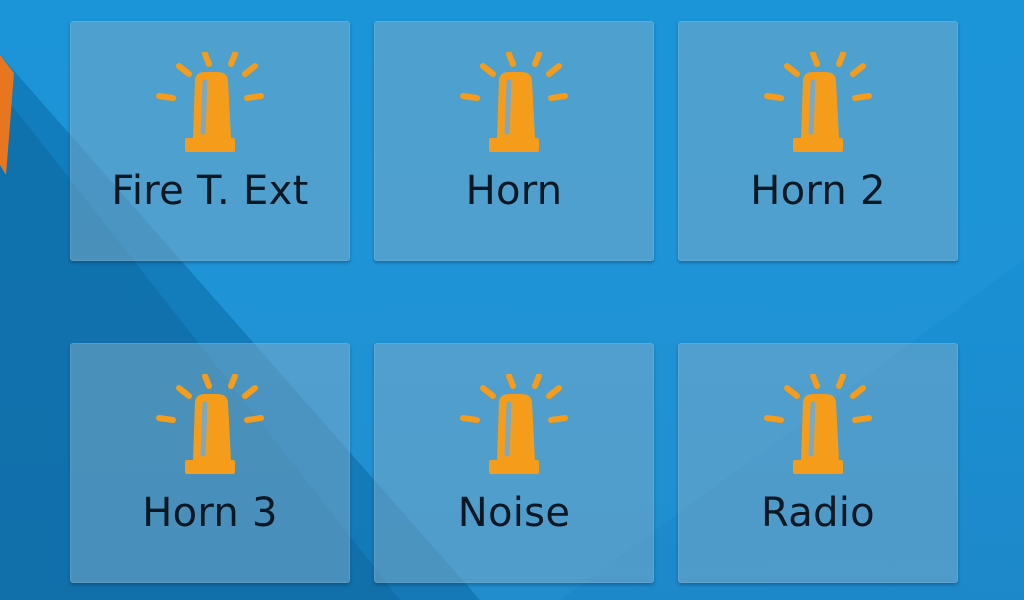  Describe the element at coordinates (210, 191) in the screenshot. I see `sound-button-label: Fire T. Ext` at that location.